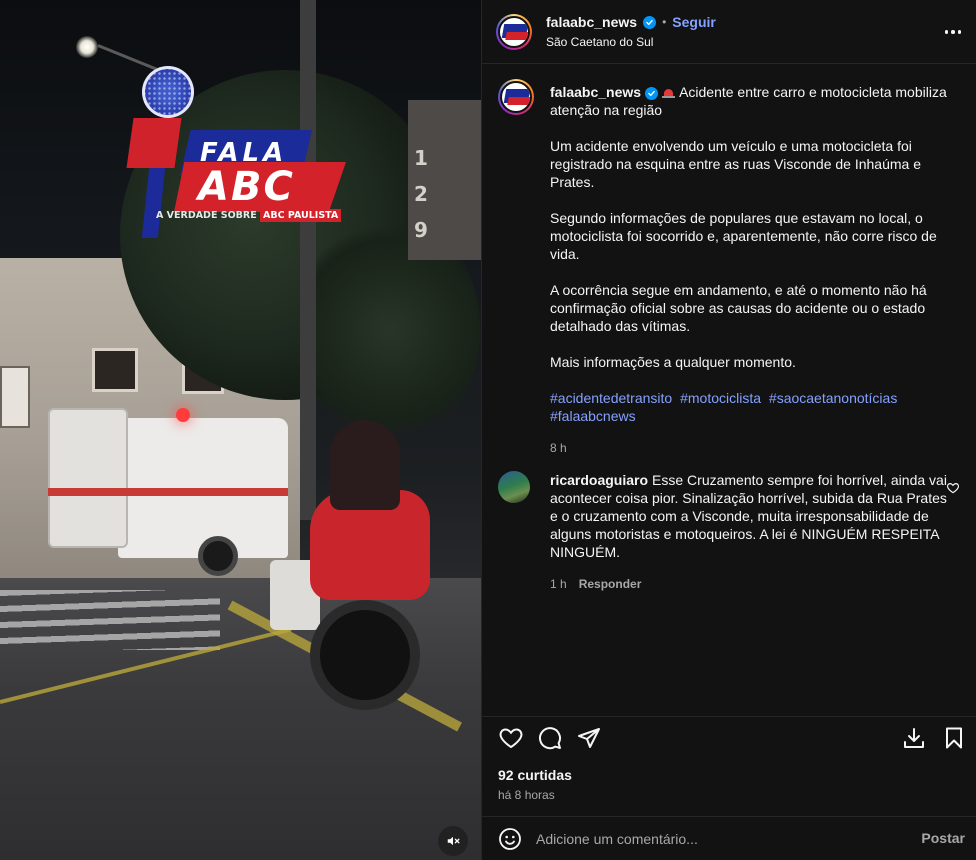 The image size is (976, 860). Describe the element at coordinates (721, 838) in the screenshot. I see `comment-input` at that location.